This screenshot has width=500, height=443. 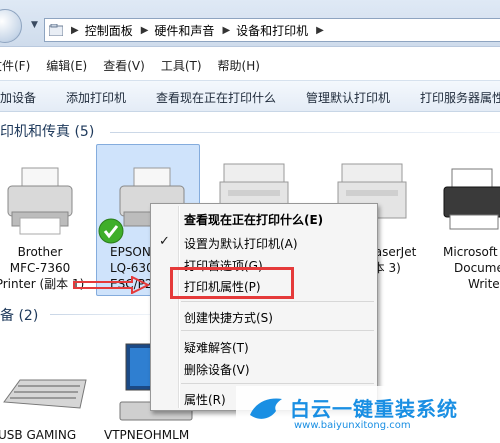 What do you see at coordinates (96, 97) in the screenshot?
I see `add-printer-button: 添加打印机` at bounding box center [96, 97].